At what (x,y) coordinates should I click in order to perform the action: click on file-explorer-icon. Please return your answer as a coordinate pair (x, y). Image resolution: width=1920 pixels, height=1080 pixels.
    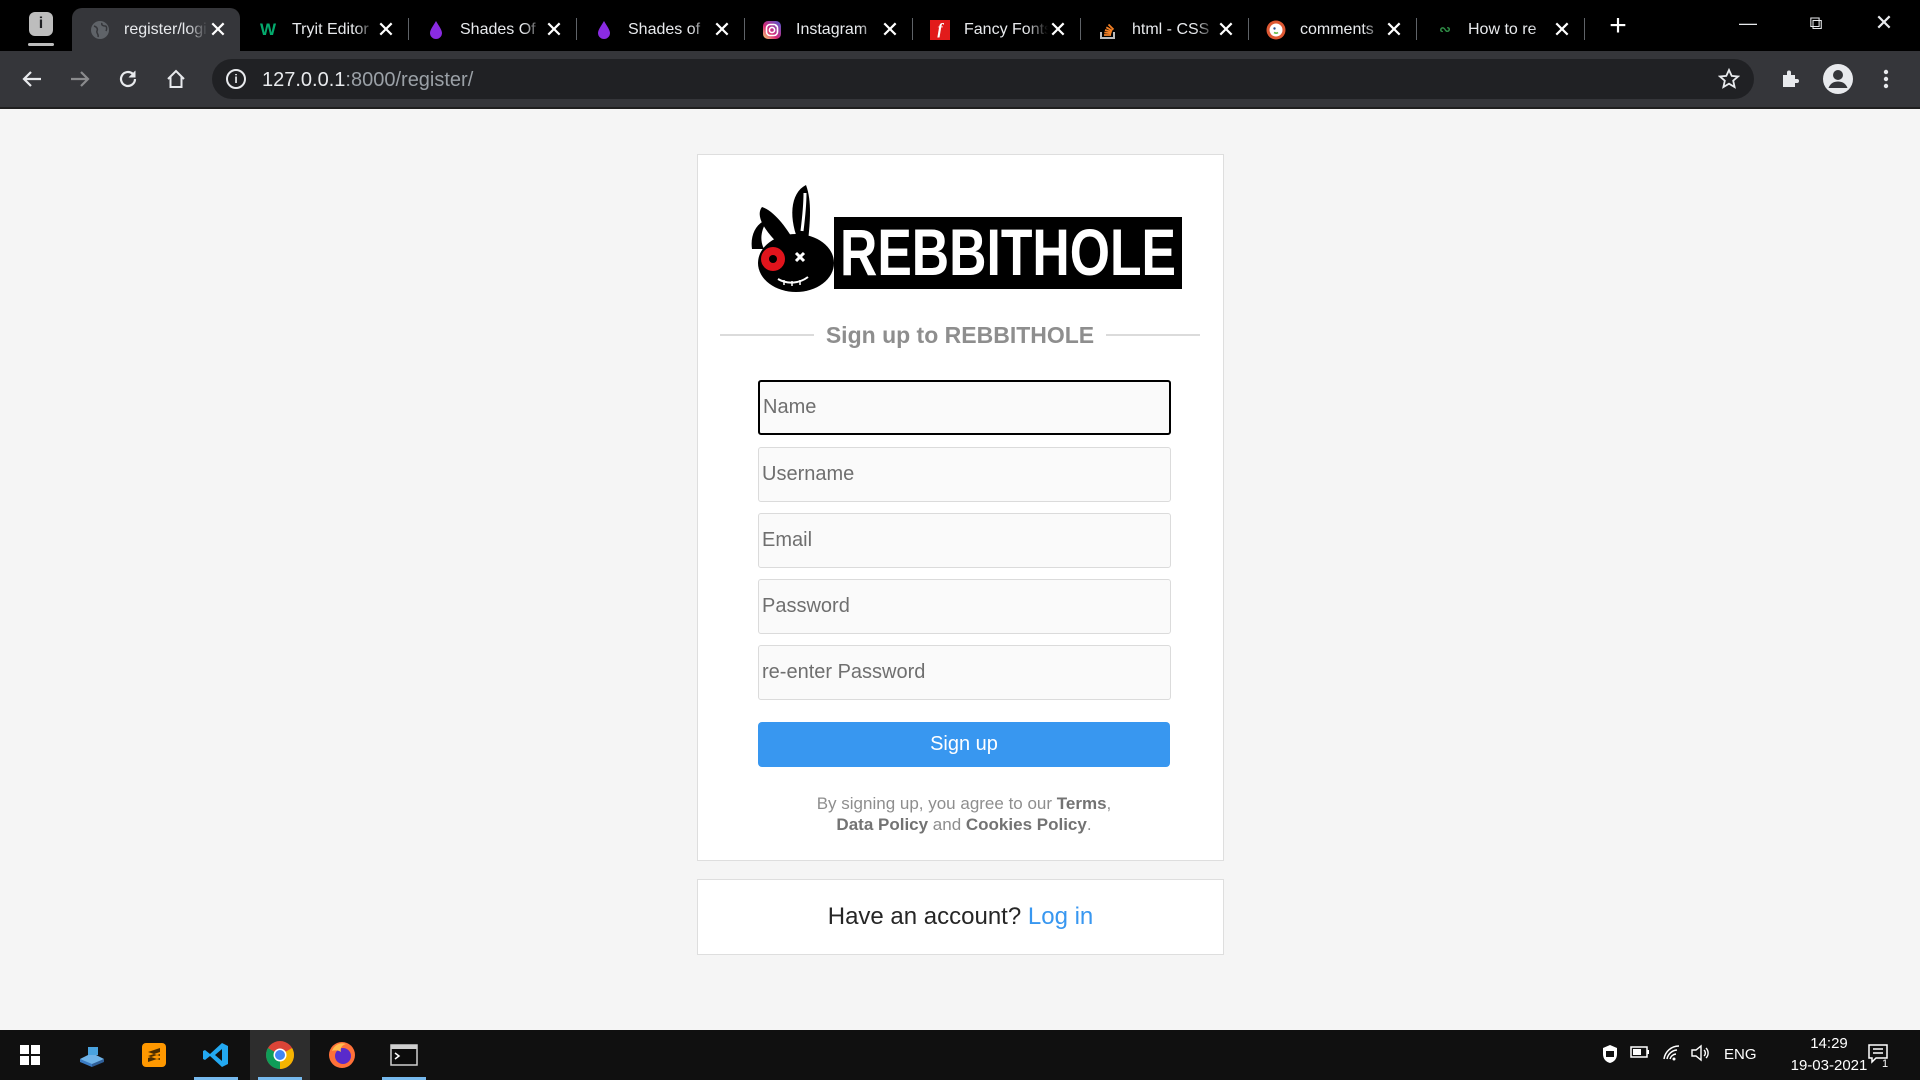
    Looking at the image, I should click on (92, 1055).